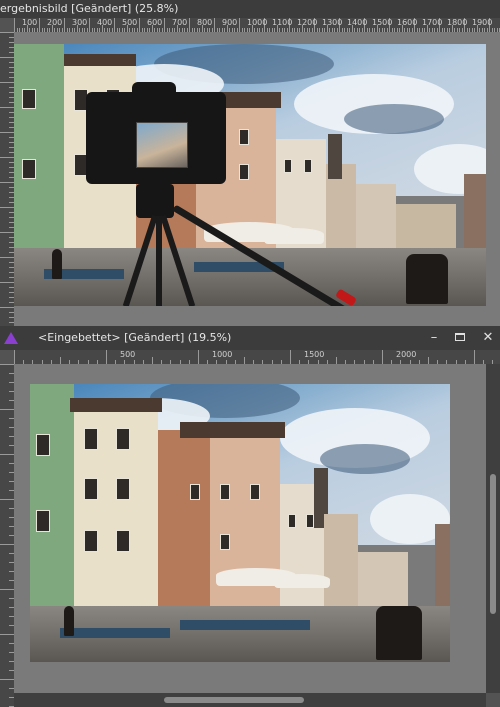 The width and height of the screenshot is (500, 707). I want to click on camera-viewfinder, so click(154, 93).